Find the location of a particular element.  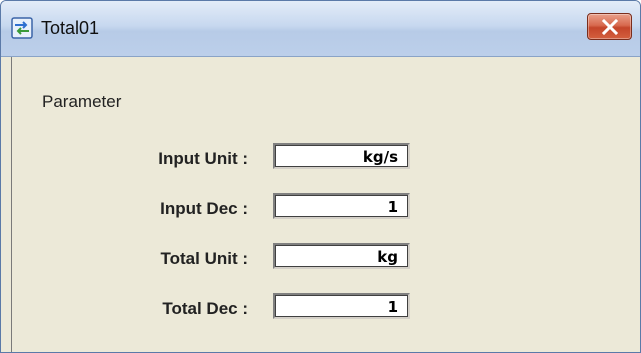

input-dec-label: Input Dec : is located at coordinates (204, 208).